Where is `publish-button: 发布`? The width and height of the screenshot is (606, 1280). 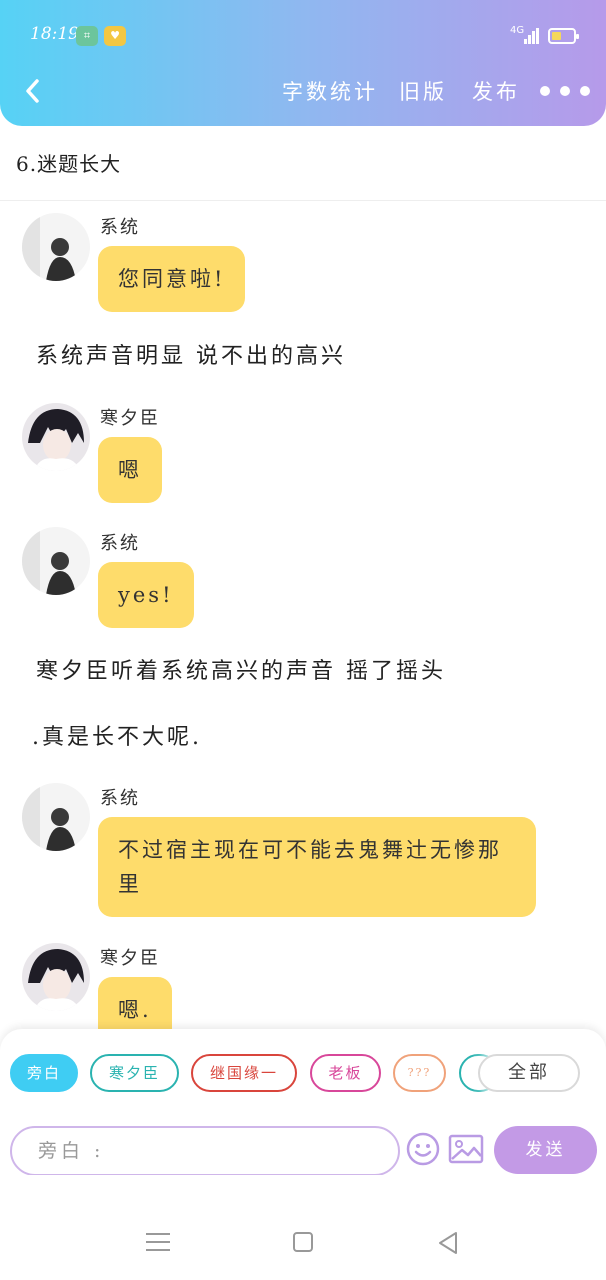 publish-button: 发布 is located at coordinates (496, 91).